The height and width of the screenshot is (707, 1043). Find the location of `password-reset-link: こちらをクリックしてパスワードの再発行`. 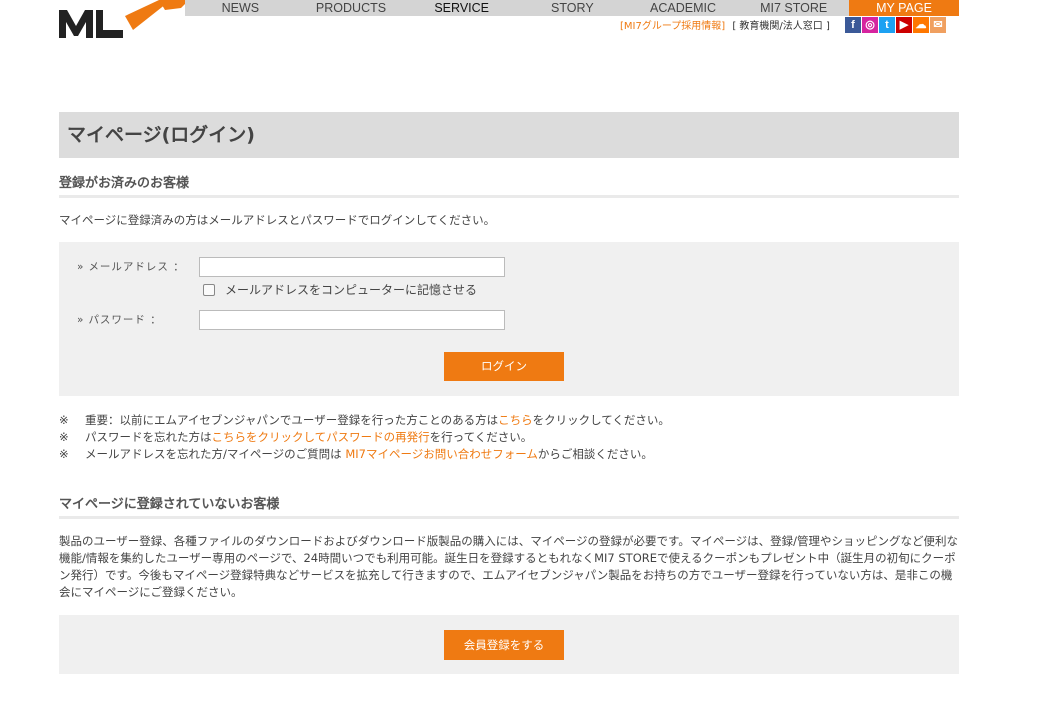

password-reset-link: こちらをクリックしてパスワードの再発行 is located at coordinates (321, 437).